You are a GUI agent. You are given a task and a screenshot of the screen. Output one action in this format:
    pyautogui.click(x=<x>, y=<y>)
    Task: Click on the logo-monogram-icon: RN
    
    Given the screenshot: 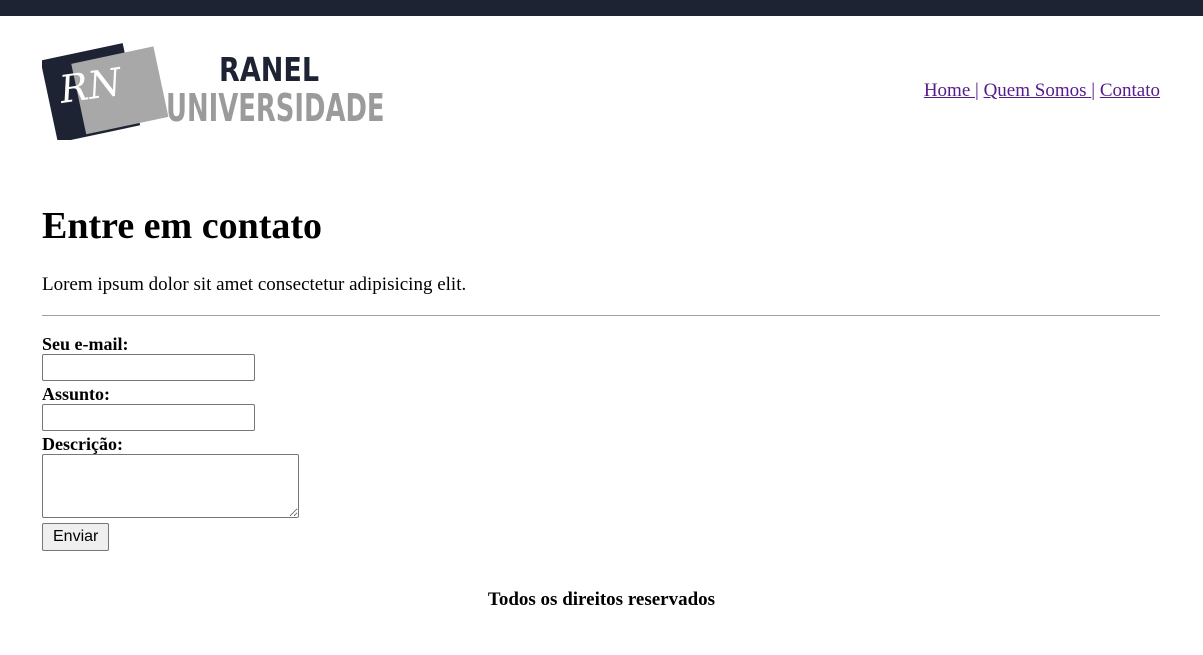 What is the action you would take?
    pyautogui.click(x=105, y=91)
    